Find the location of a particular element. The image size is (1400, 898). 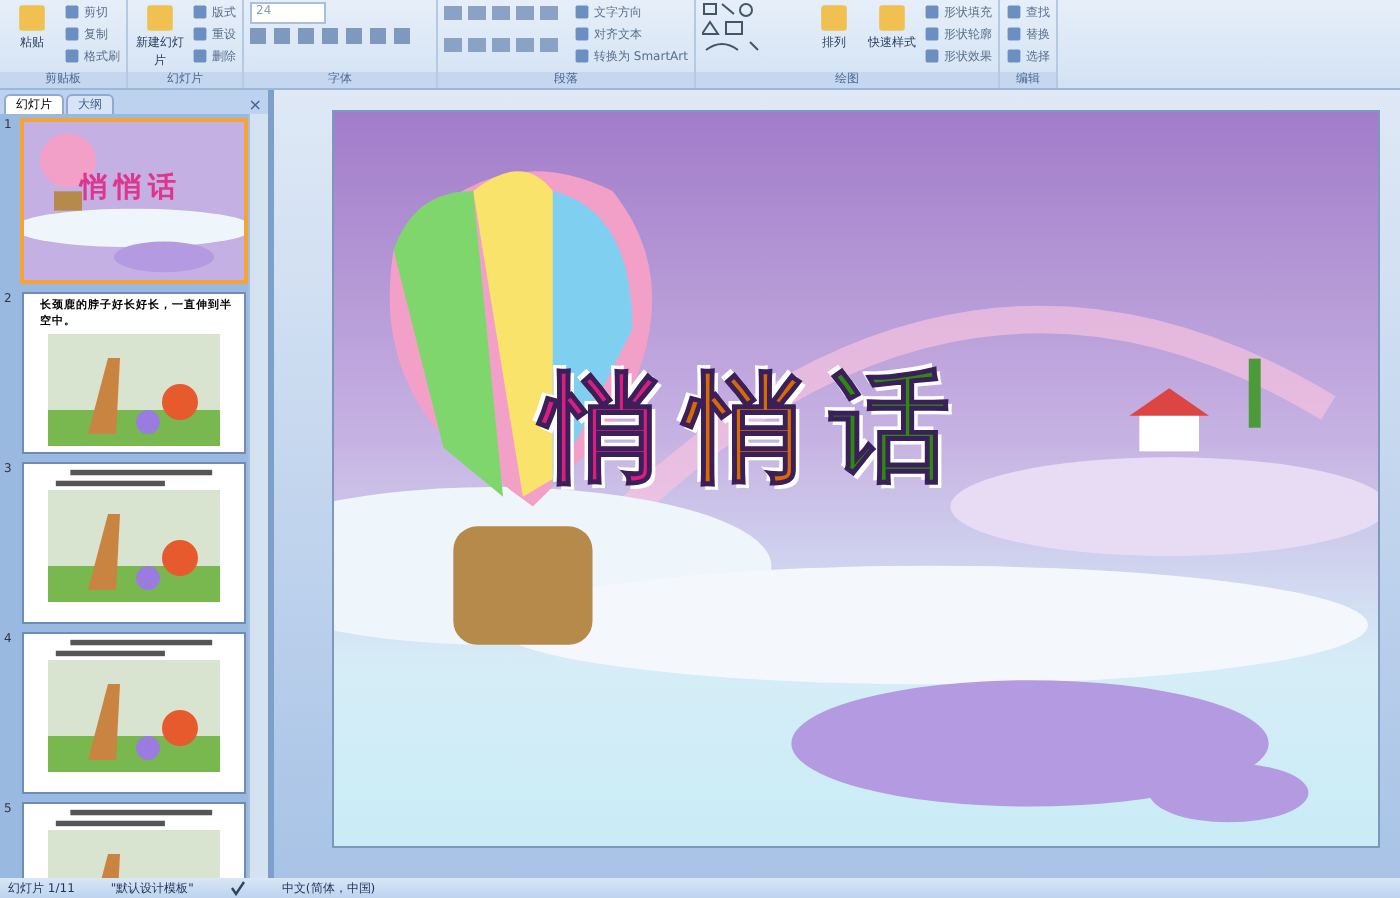

close-button: × is located at coordinates (255, 105).